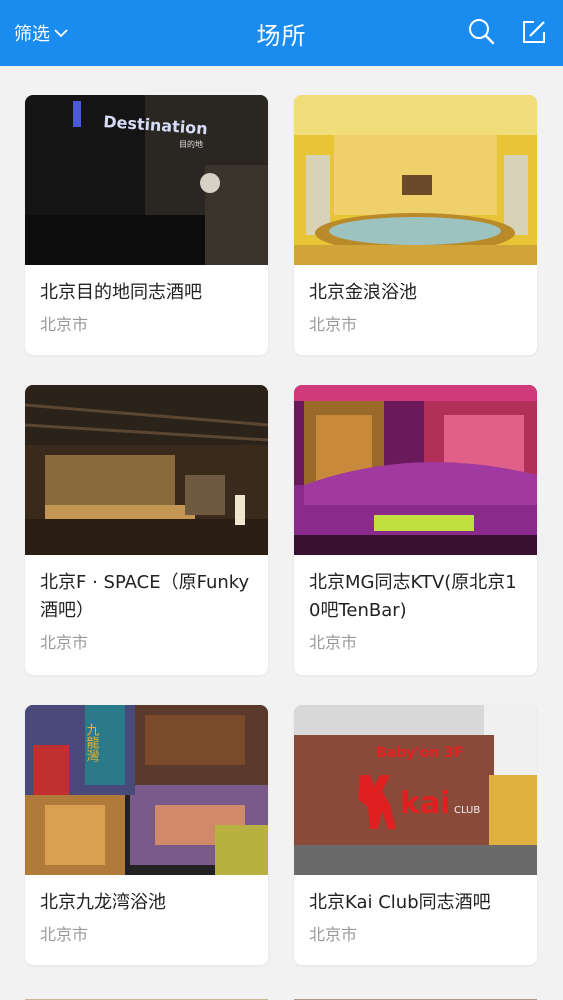 The width and height of the screenshot is (563, 1000). I want to click on edit-icon, so click(534, 32).